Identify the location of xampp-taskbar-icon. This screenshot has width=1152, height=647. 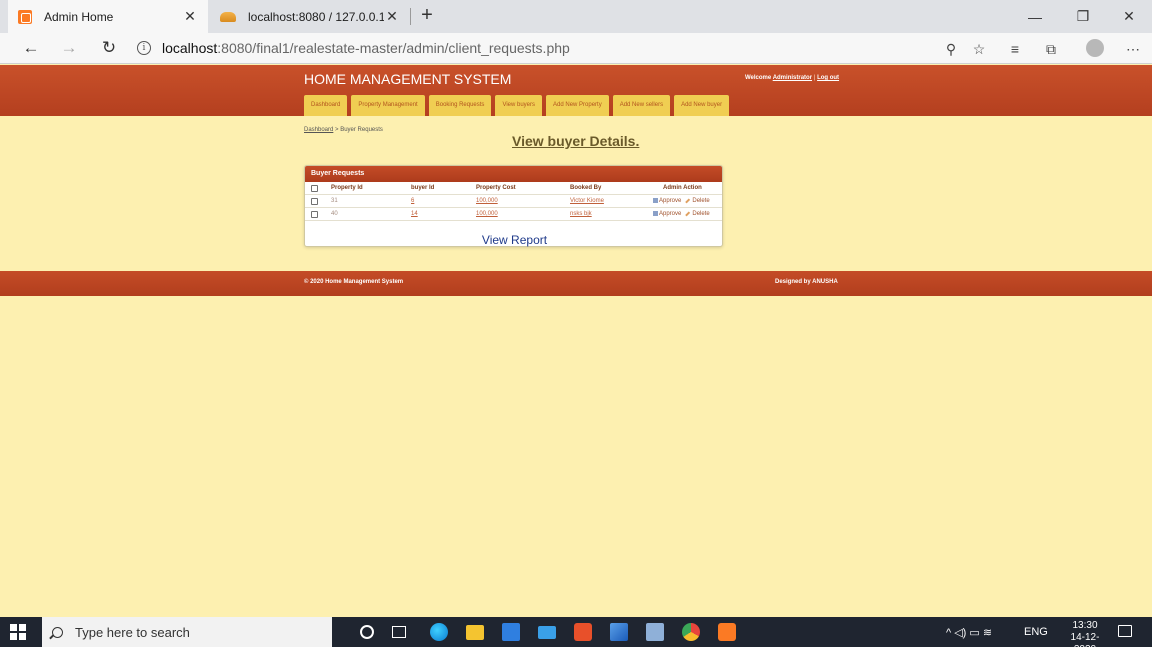
(727, 632).